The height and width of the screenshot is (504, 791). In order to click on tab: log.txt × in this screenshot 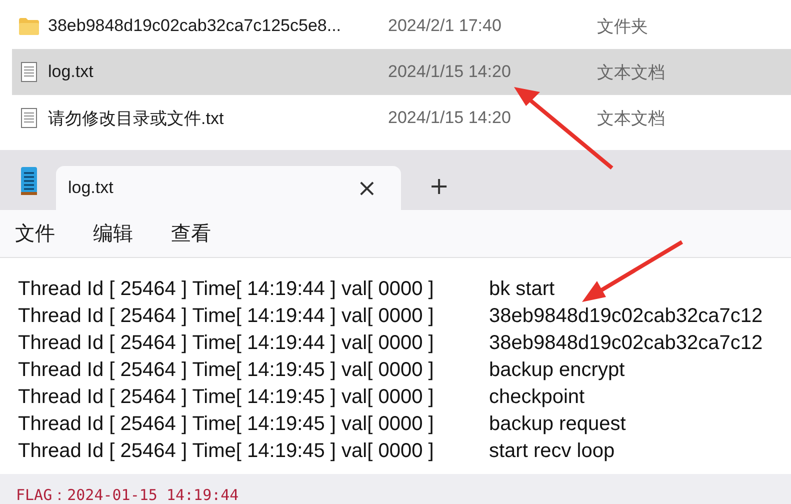, I will do `click(228, 188)`.